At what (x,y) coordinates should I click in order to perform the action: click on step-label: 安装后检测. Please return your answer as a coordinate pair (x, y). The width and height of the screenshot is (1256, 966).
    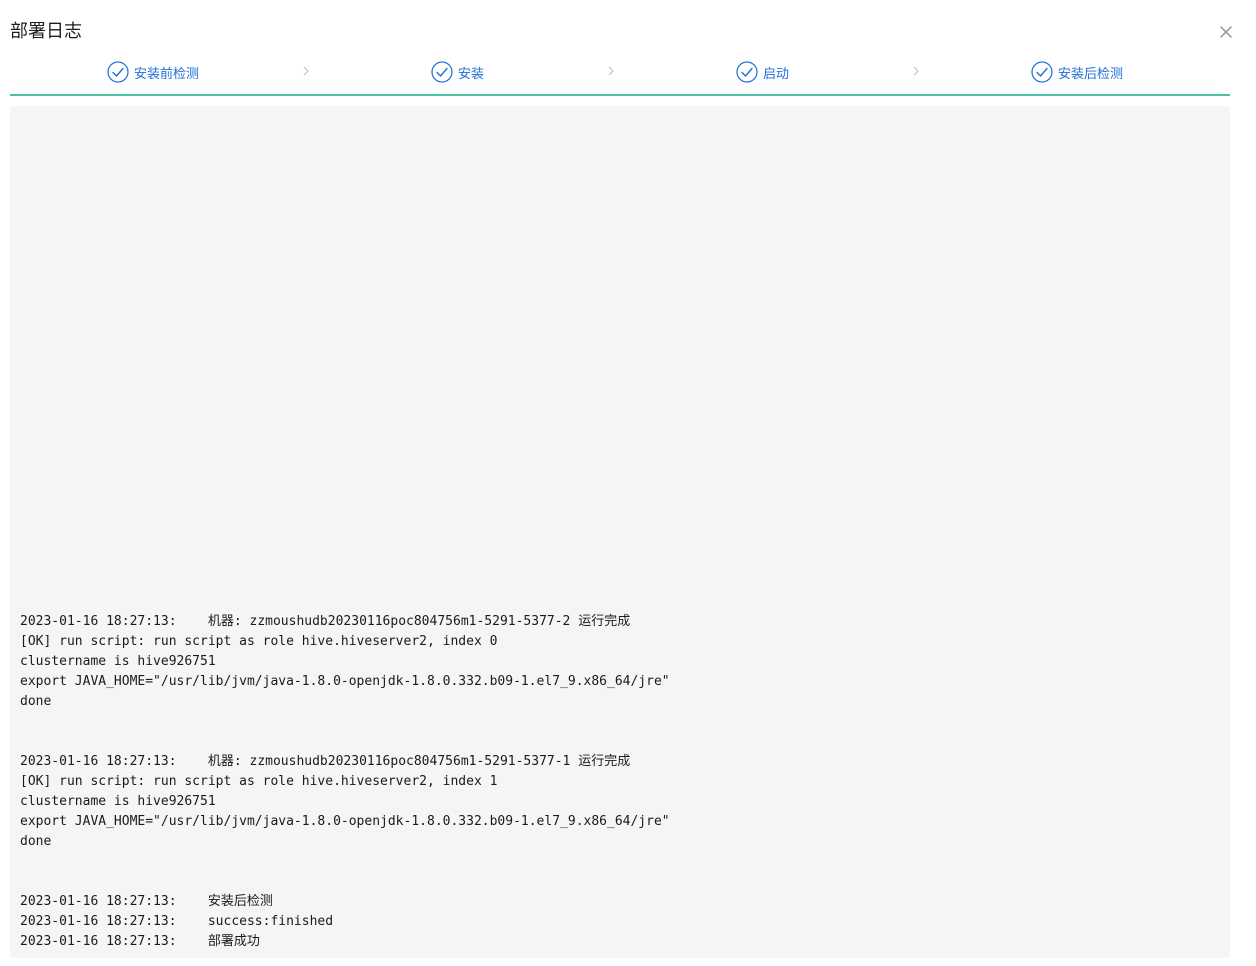
    Looking at the image, I should click on (1091, 74).